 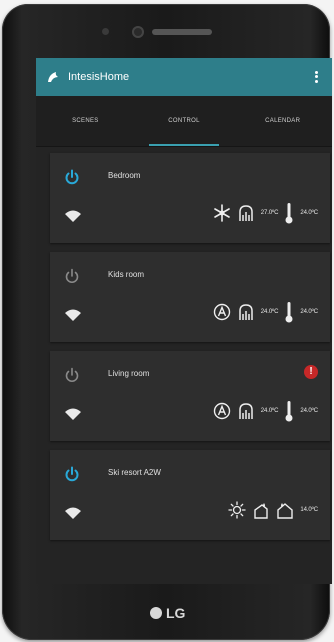 I want to click on room-name: Living room, so click(x=129, y=373).